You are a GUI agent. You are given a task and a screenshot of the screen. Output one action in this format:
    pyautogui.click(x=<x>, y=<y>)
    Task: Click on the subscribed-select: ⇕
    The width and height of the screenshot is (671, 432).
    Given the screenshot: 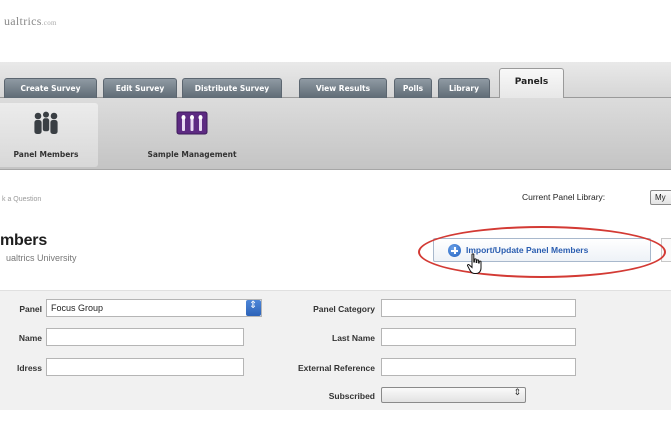 What is the action you would take?
    pyautogui.click(x=453, y=395)
    